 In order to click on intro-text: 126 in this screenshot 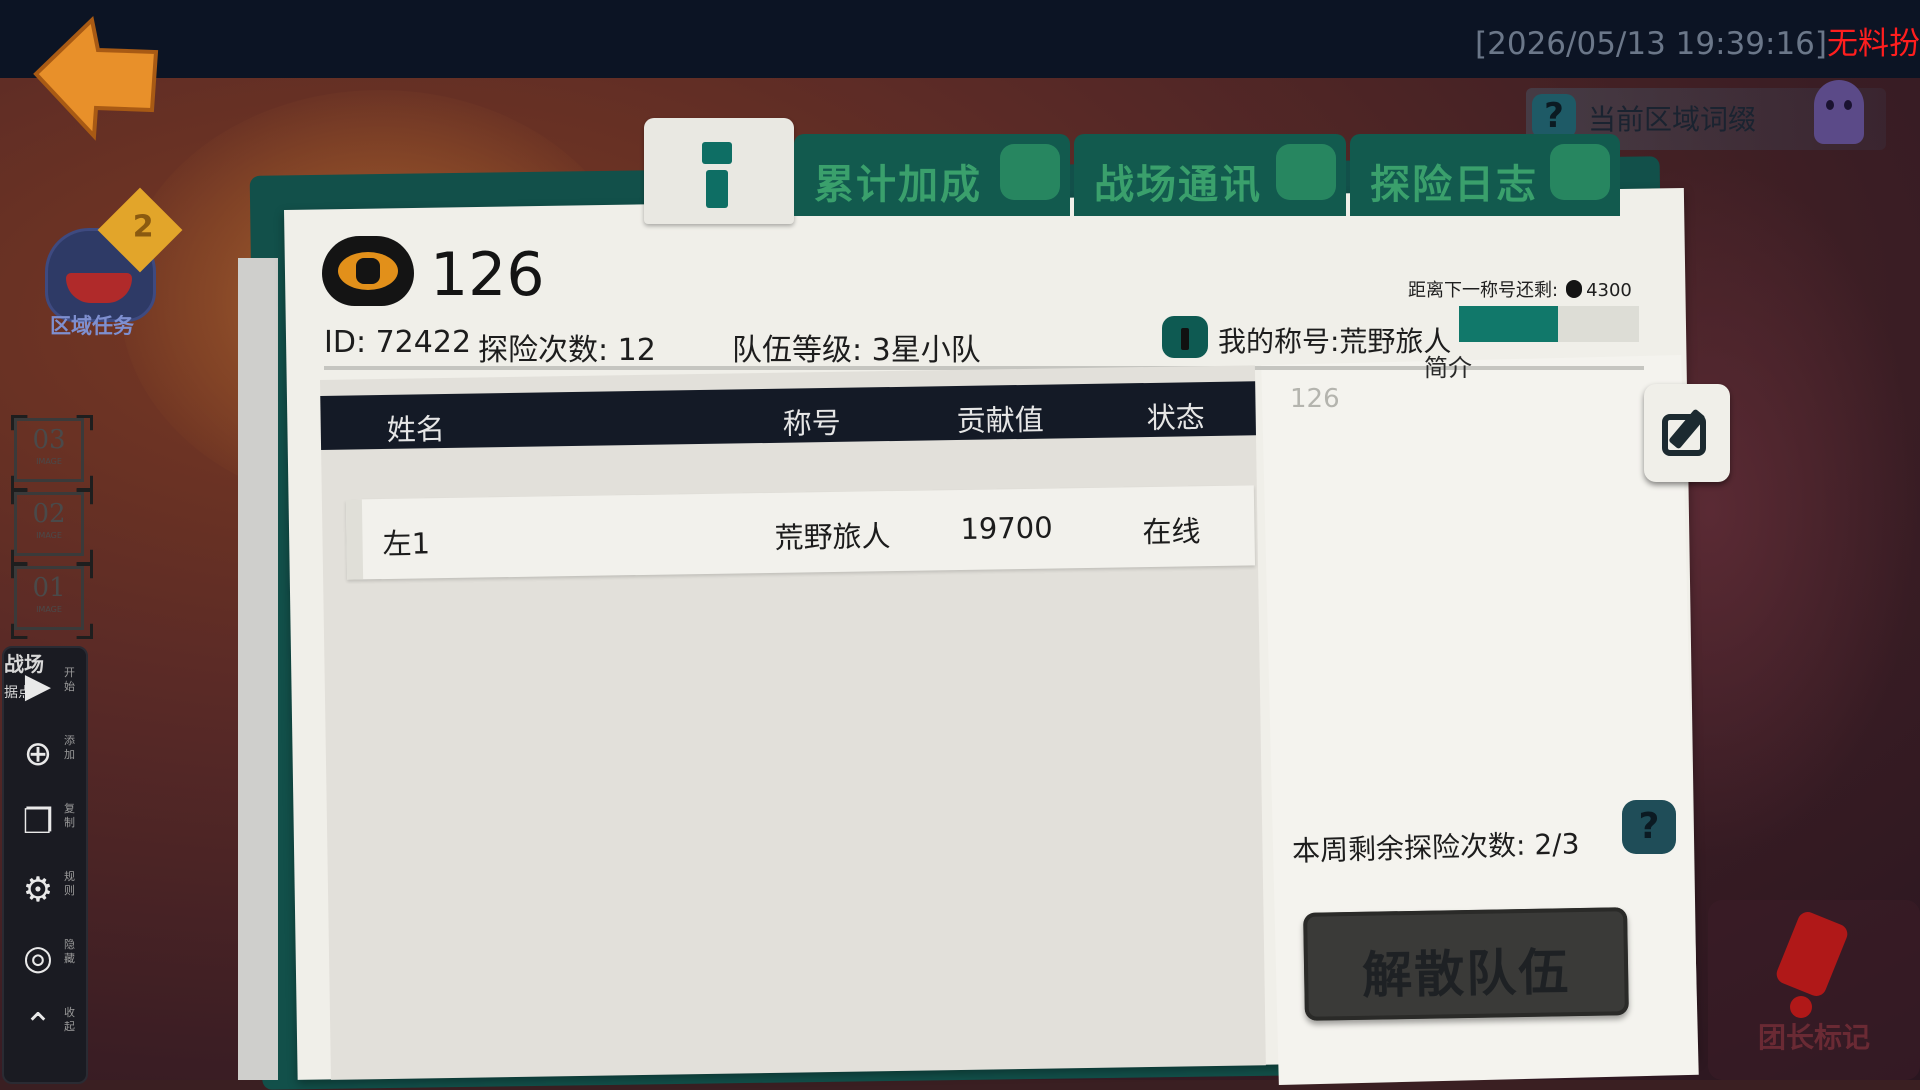, I will do `click(1315, 399)`.